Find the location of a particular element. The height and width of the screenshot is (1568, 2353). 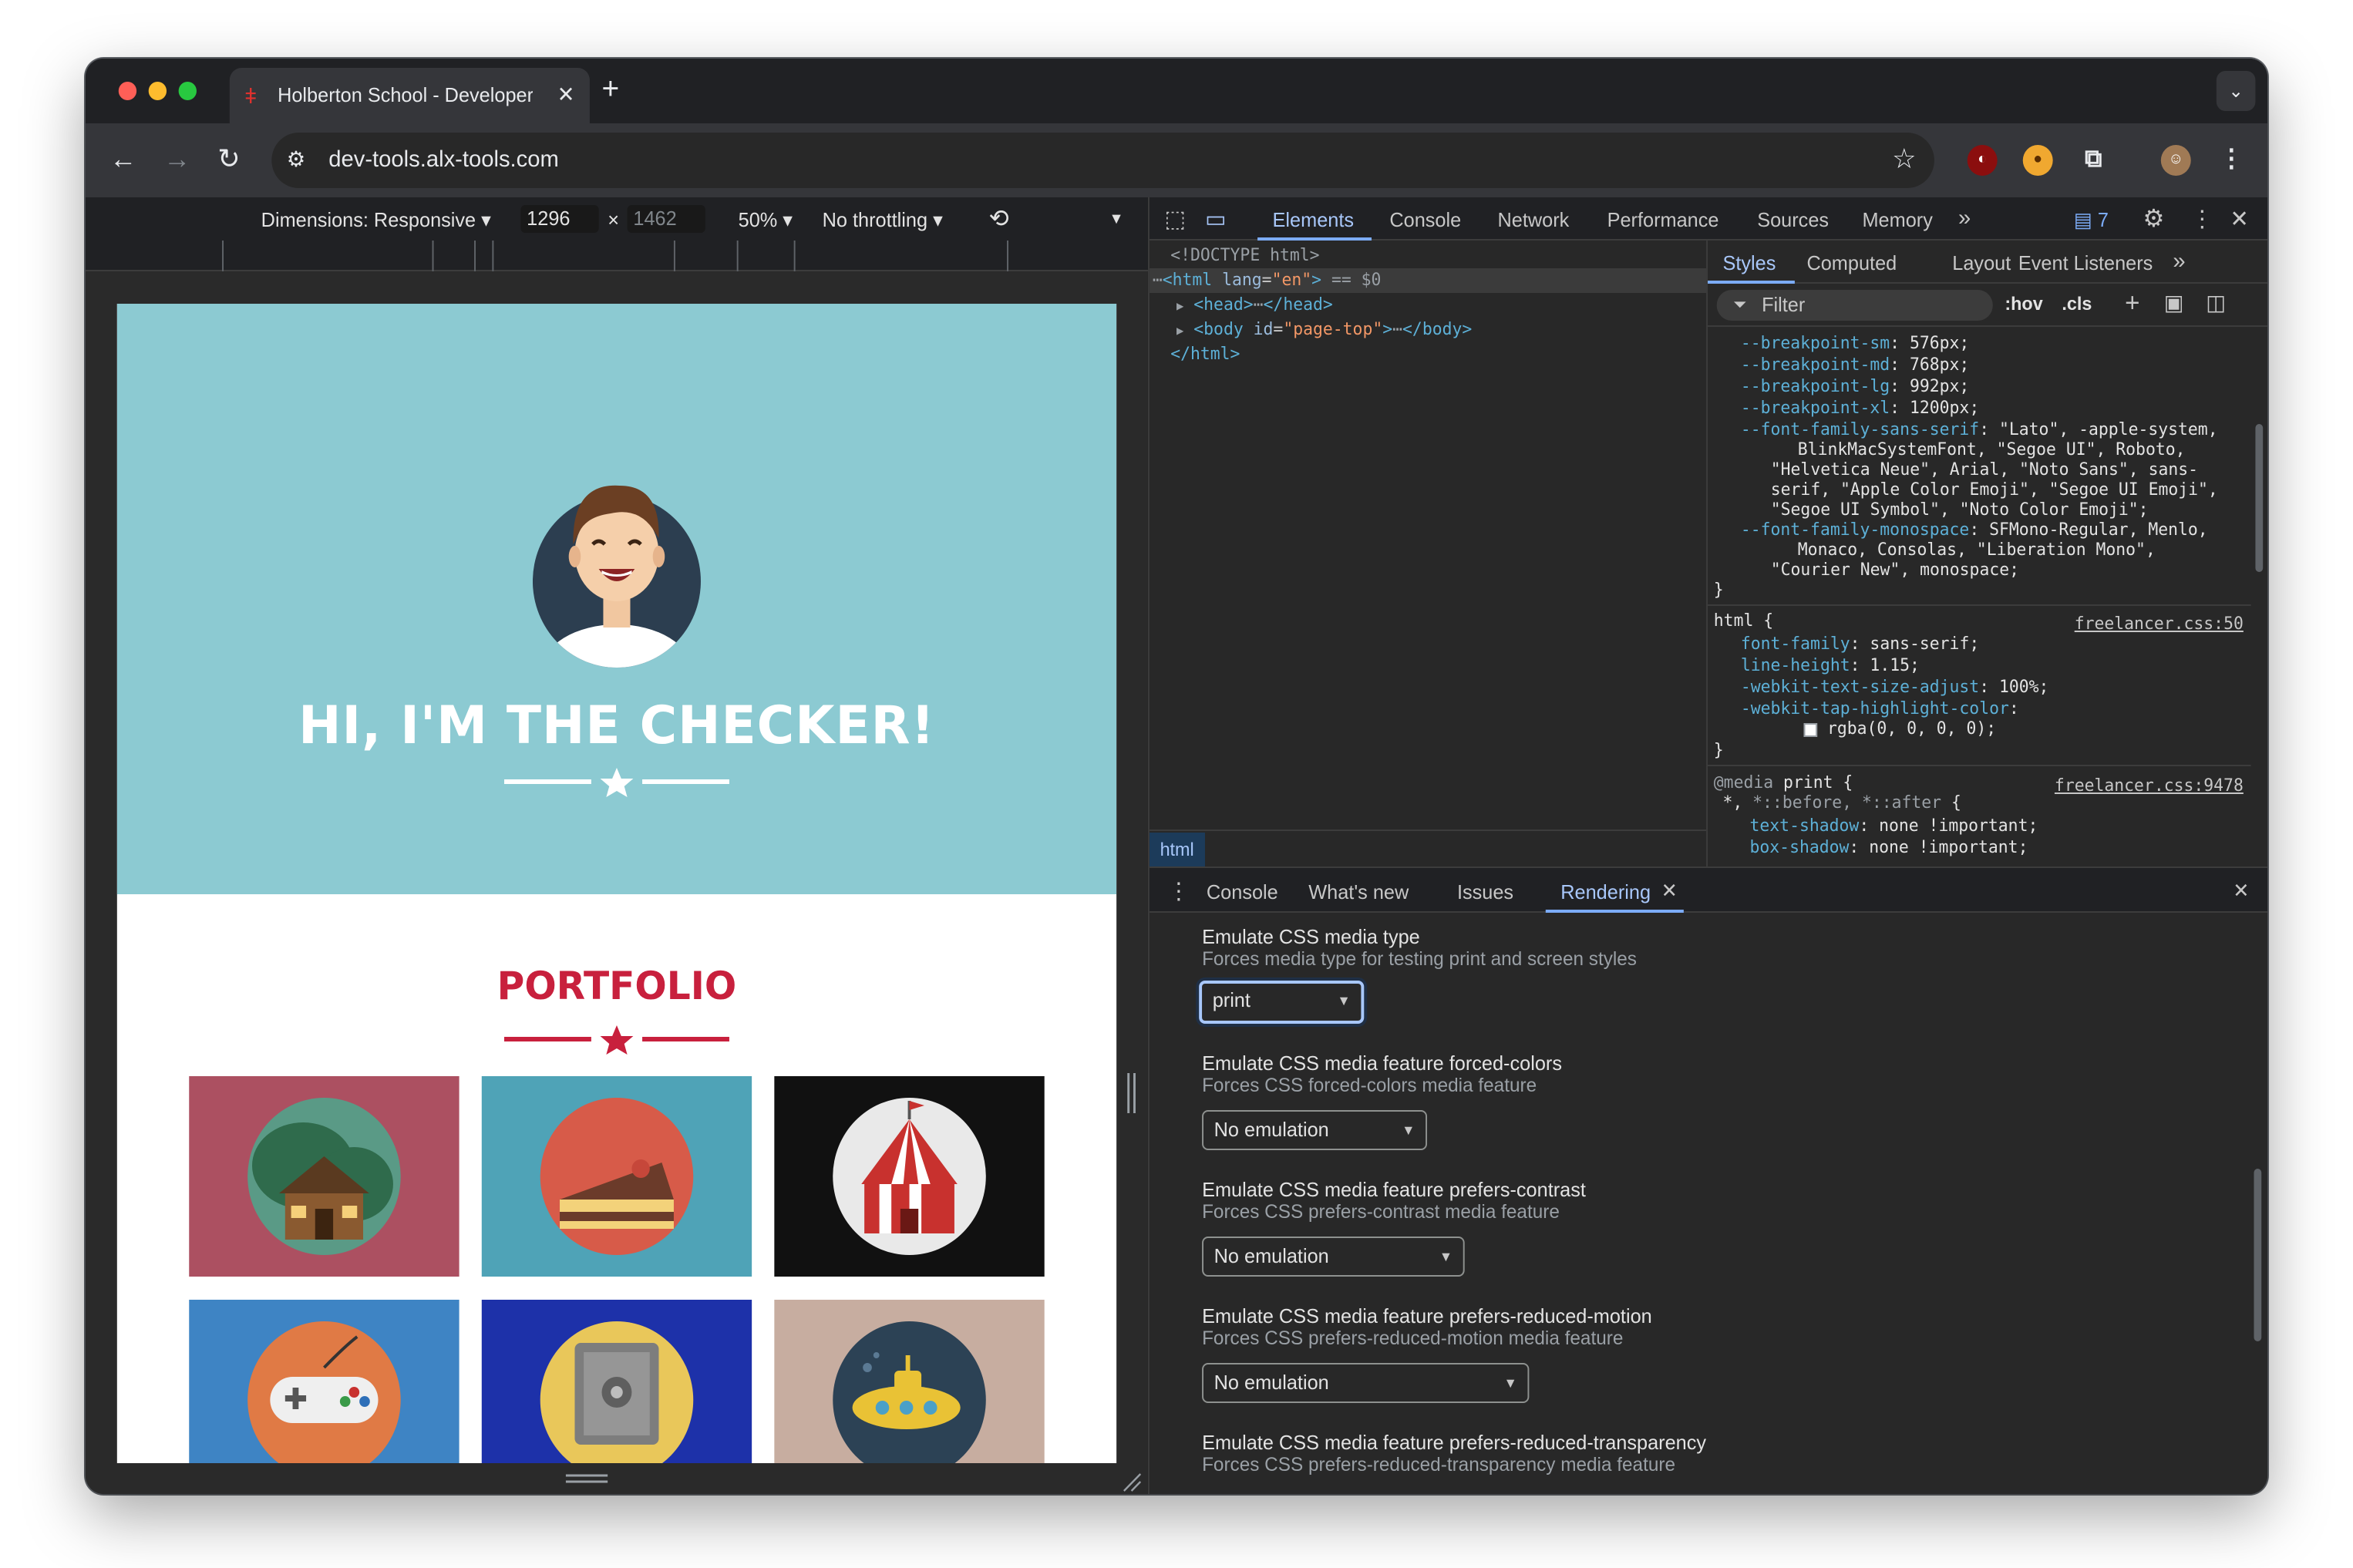

media-type-select: print ▼ is located at coordinates (1282, 1002).